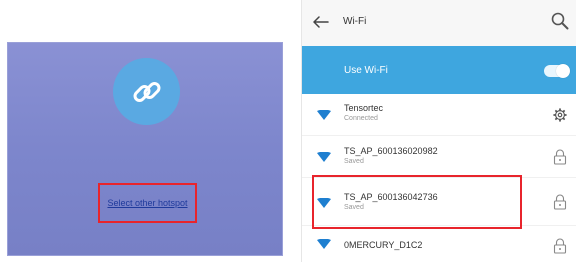  What do you see at coordinates (383, 245) in the screenshot?
I see `network-name: 0MERCURY_D1C2` at bounding box center [383, 245].